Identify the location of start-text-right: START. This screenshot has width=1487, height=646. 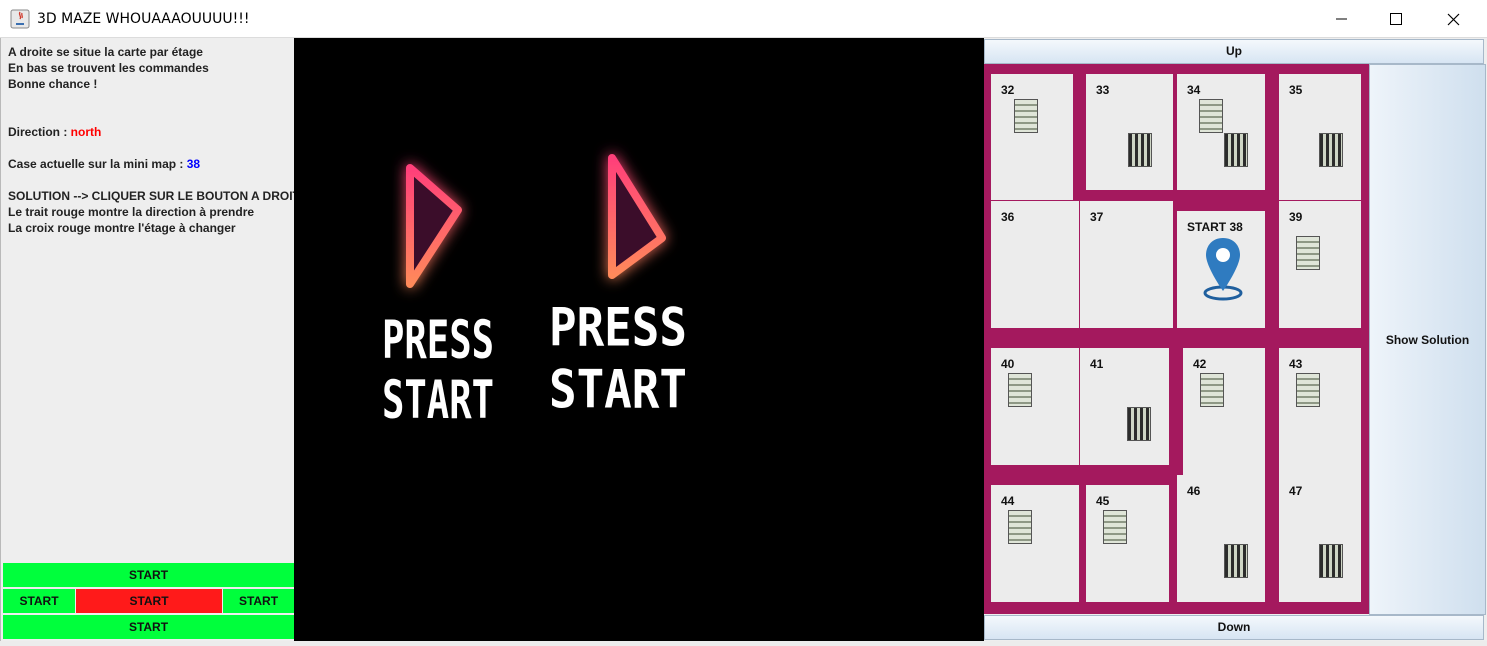
(618, 389).